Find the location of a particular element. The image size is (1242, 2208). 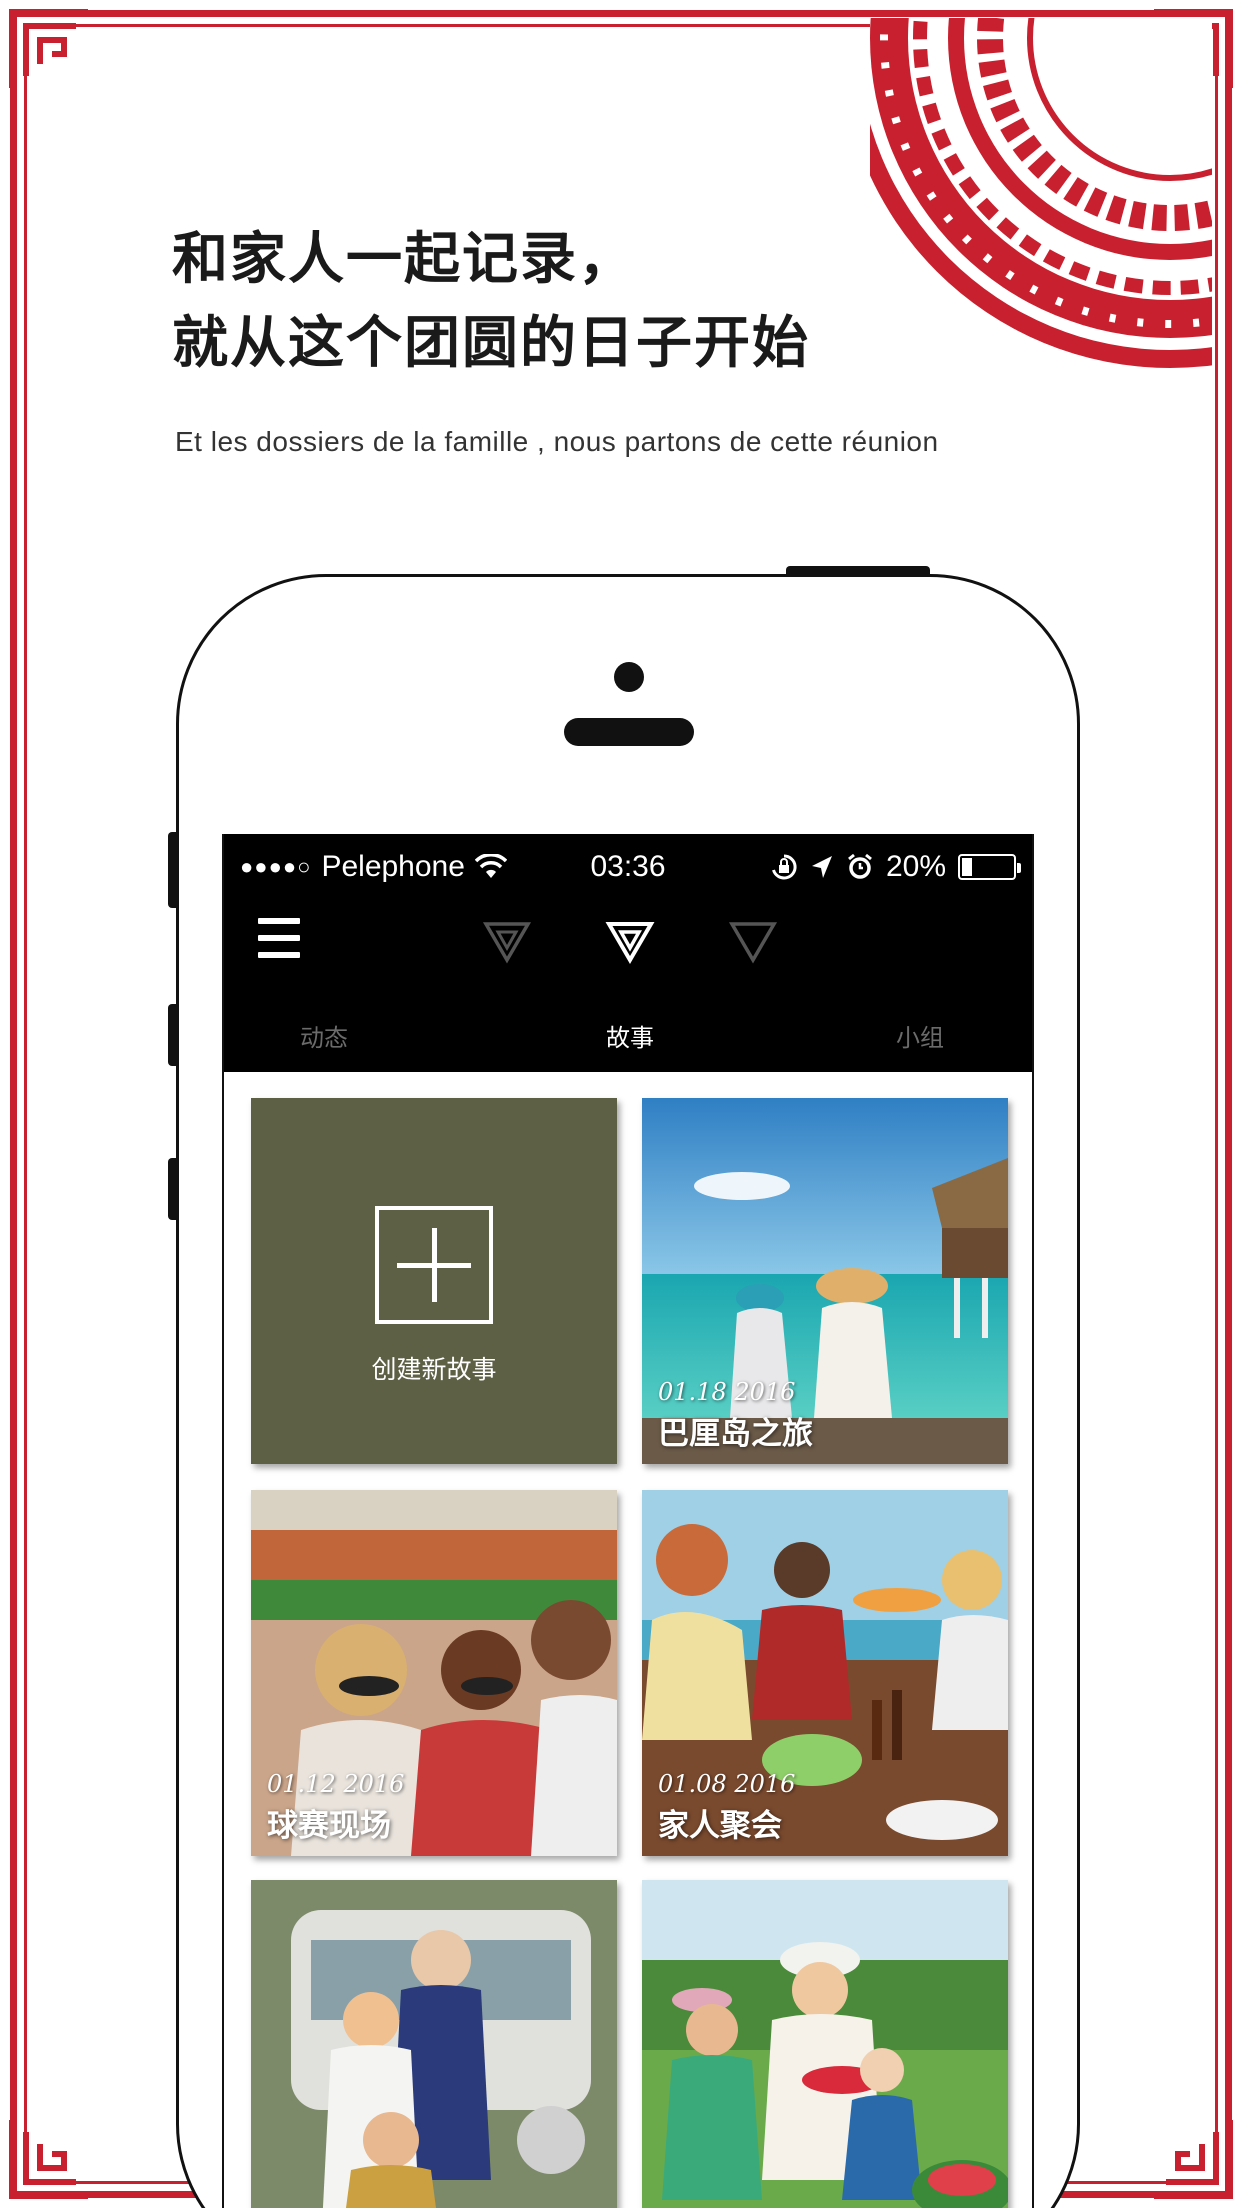

papercut-medallion-ornament is located at coordinates (1041, 203).